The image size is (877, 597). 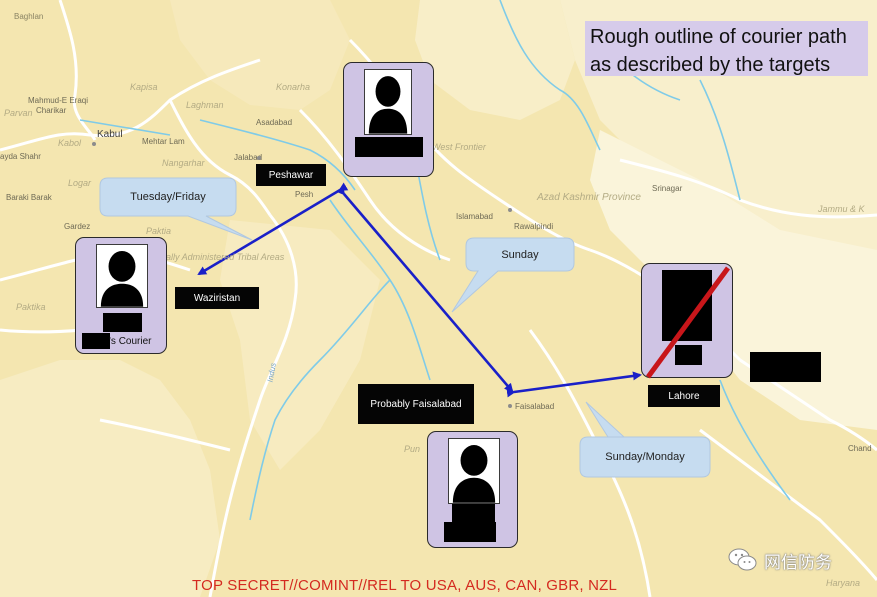 I want to click on card-peshawar, so click(x=388, y=119).